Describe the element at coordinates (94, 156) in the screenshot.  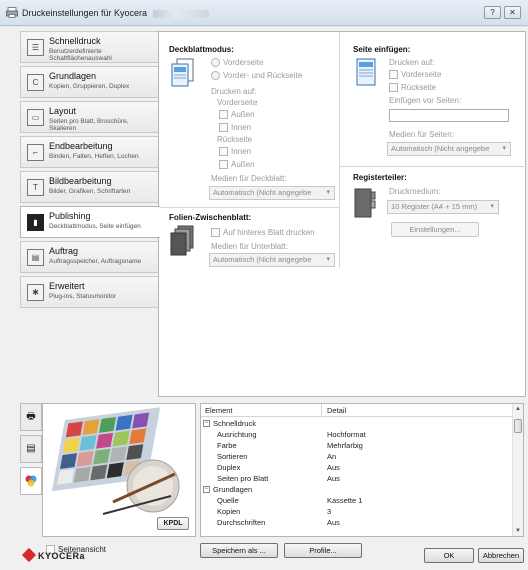
I see `nav-sublabel: Binden, Falten, Heften, Lochen` at that location.